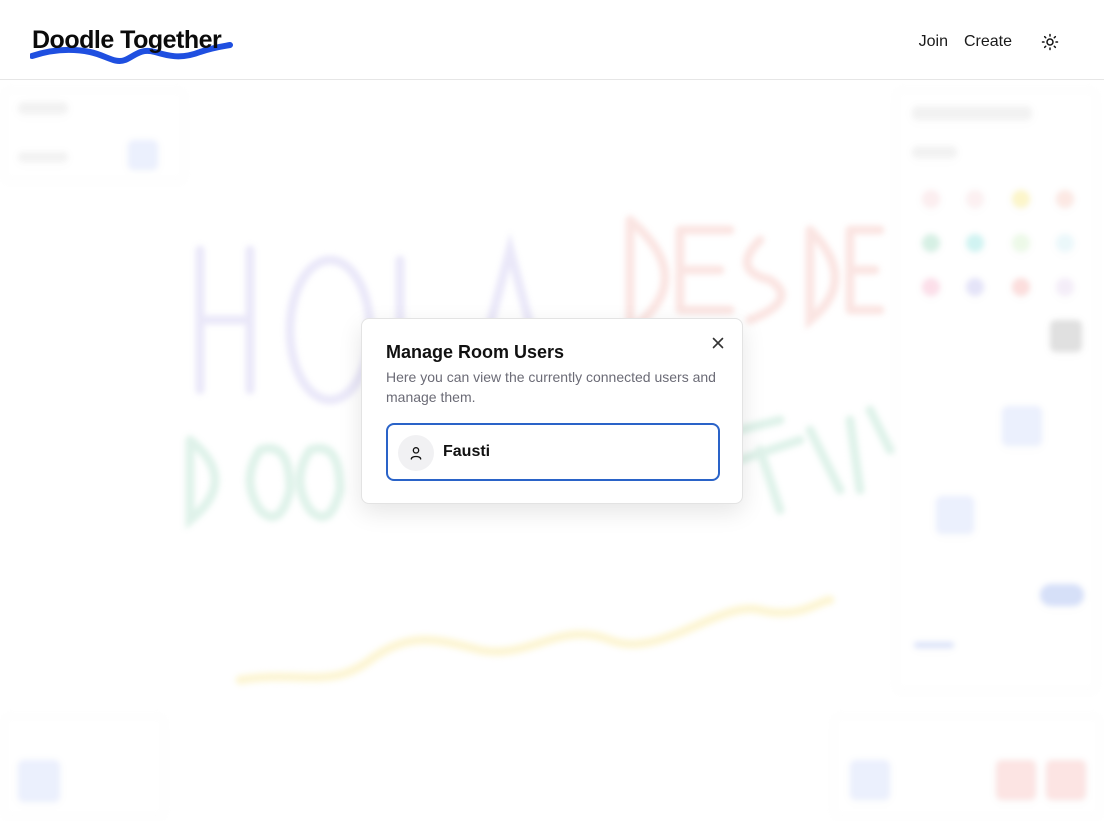 This screenshot has width=1104, height=821. I want to click on top-nav: Join Create, so click(990, 42).